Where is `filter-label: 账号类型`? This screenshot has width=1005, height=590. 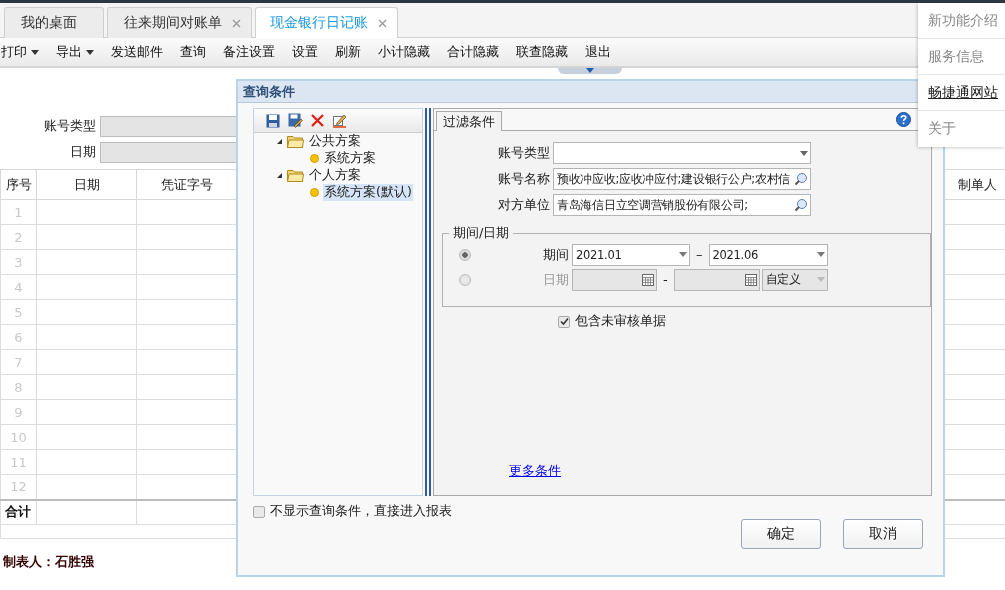 filter-label: 账号类型 is located at coordinates (69, 126).